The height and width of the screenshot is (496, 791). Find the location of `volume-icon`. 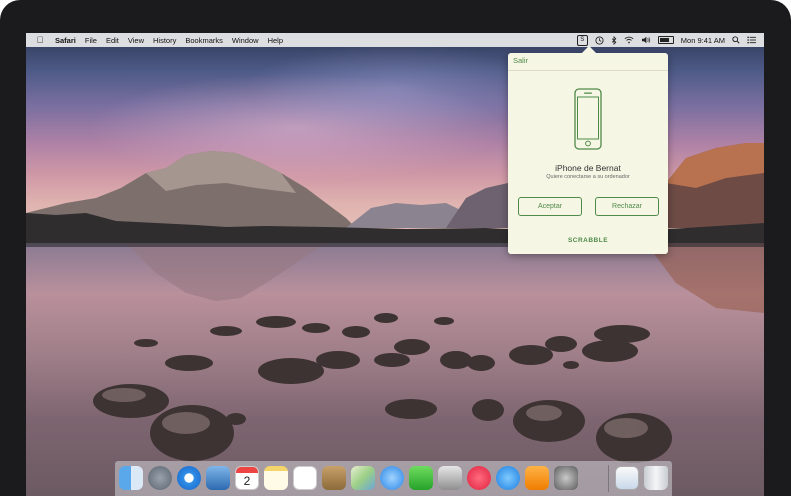

volume-icon is located at coordinates (646, 40).